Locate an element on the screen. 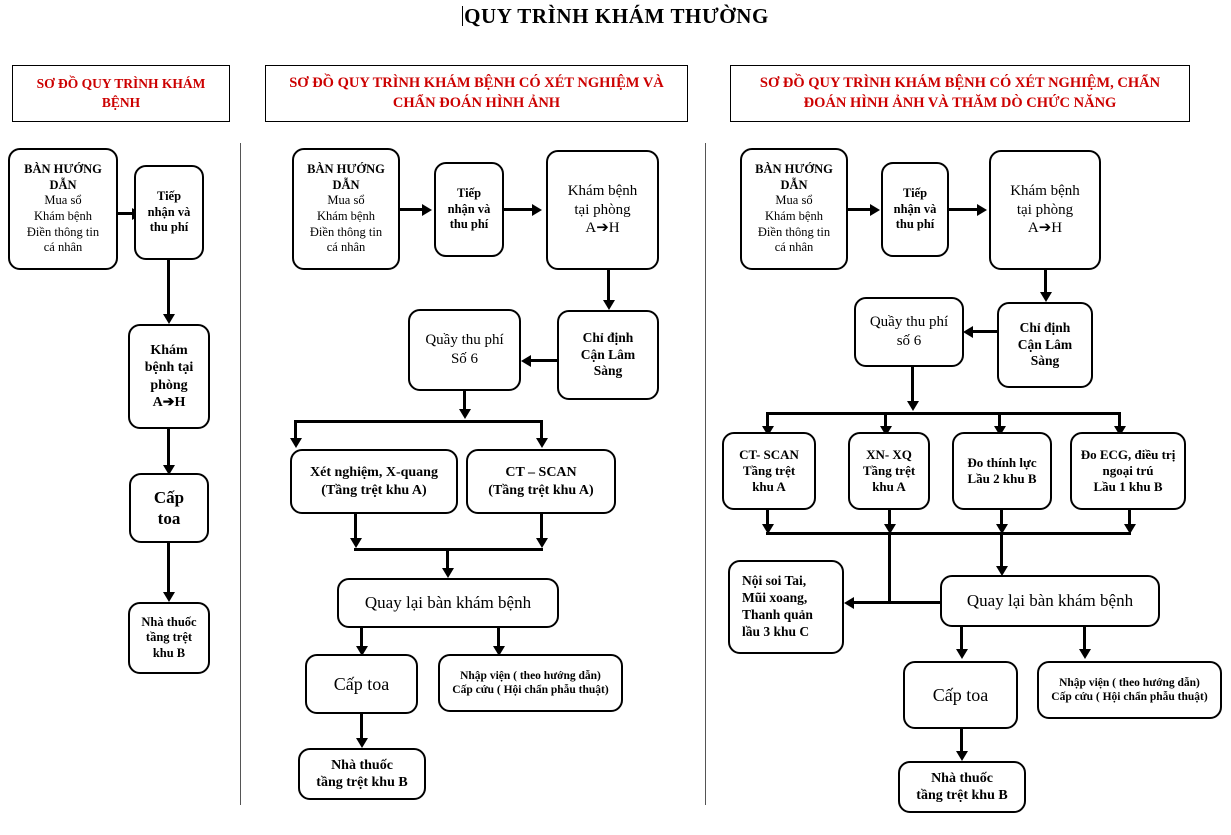 The width and height of the screenshot is (1231, 835). node-do-ecg-col3: Đo ECG, điều trị ngoại trú Lầu 1 khu B is located at coordinates (1128, 471).